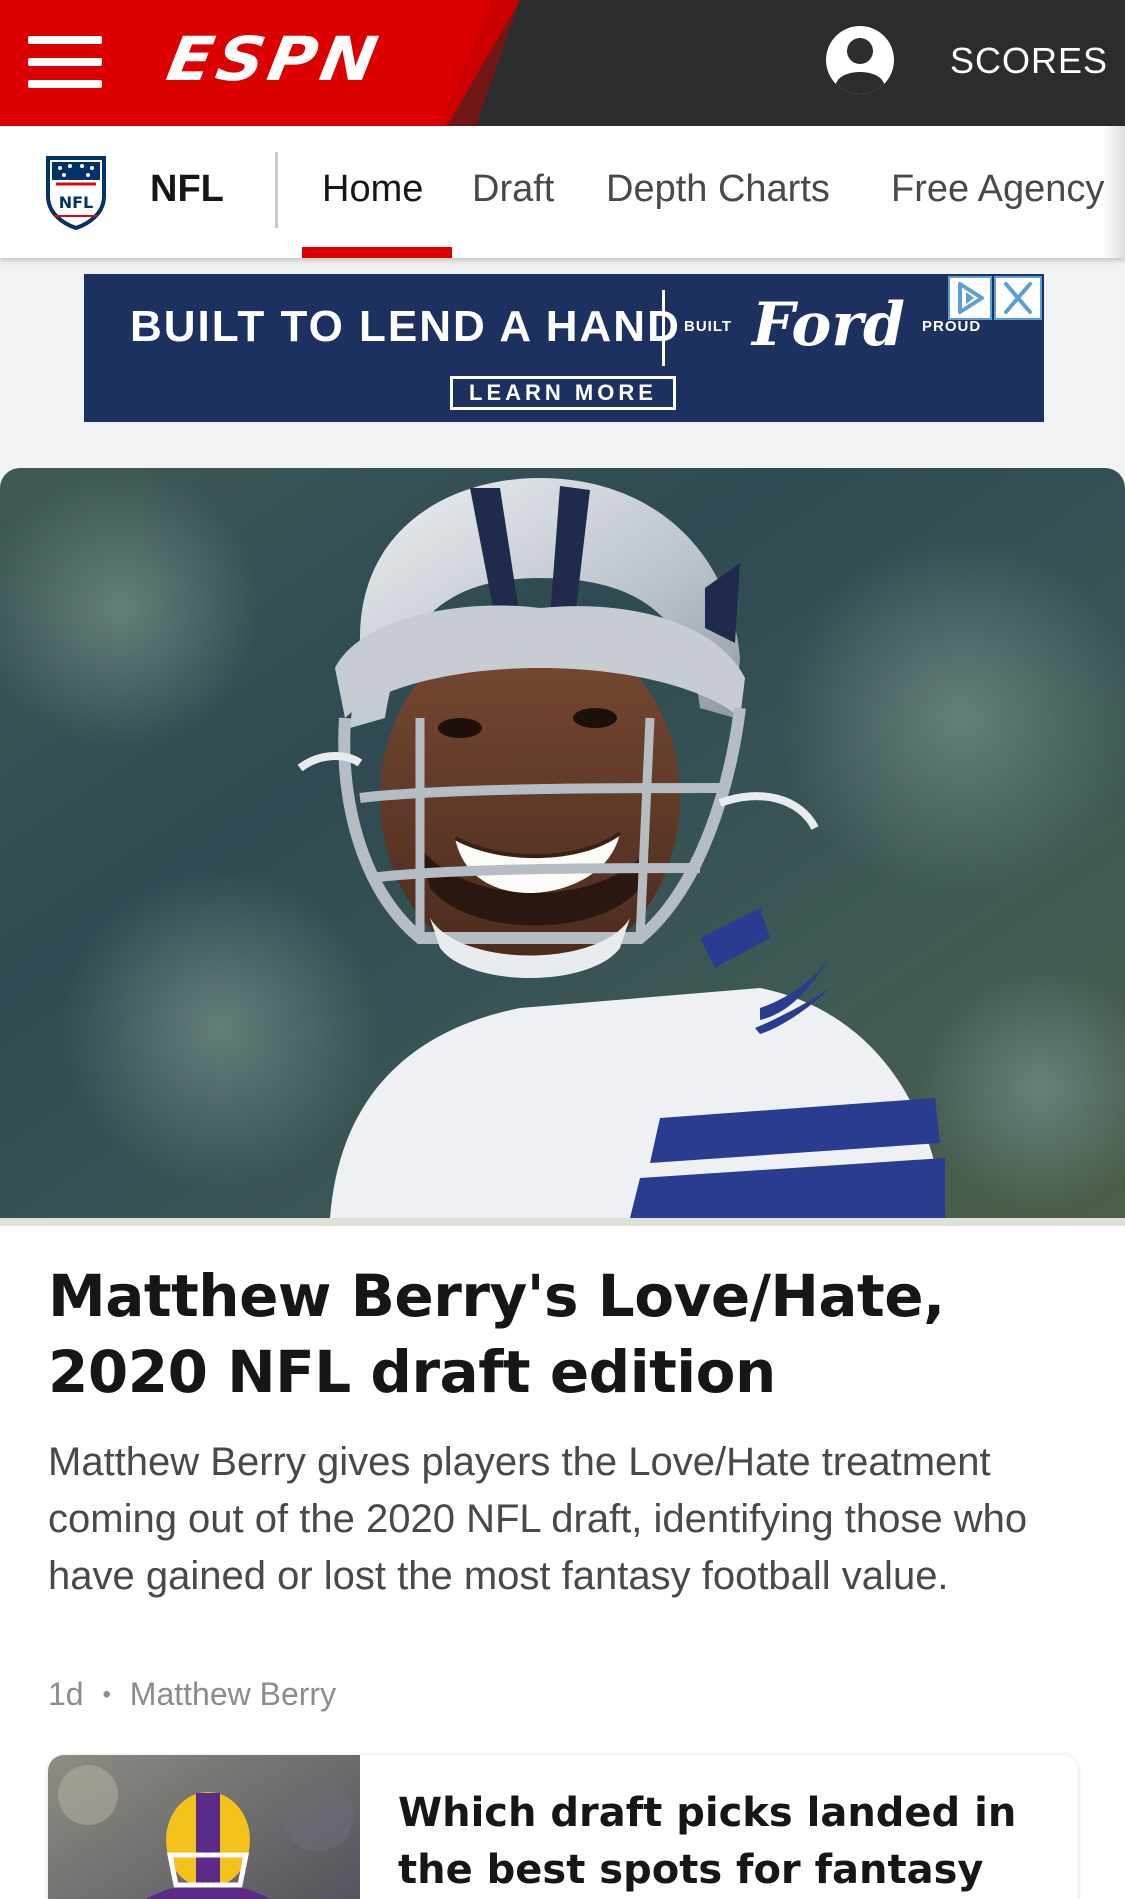 This screenshot has height=1899, width=1125. Describe the element at coordinates (970, 298) in the screenshot. I see `ad-choices-icon` at that location.